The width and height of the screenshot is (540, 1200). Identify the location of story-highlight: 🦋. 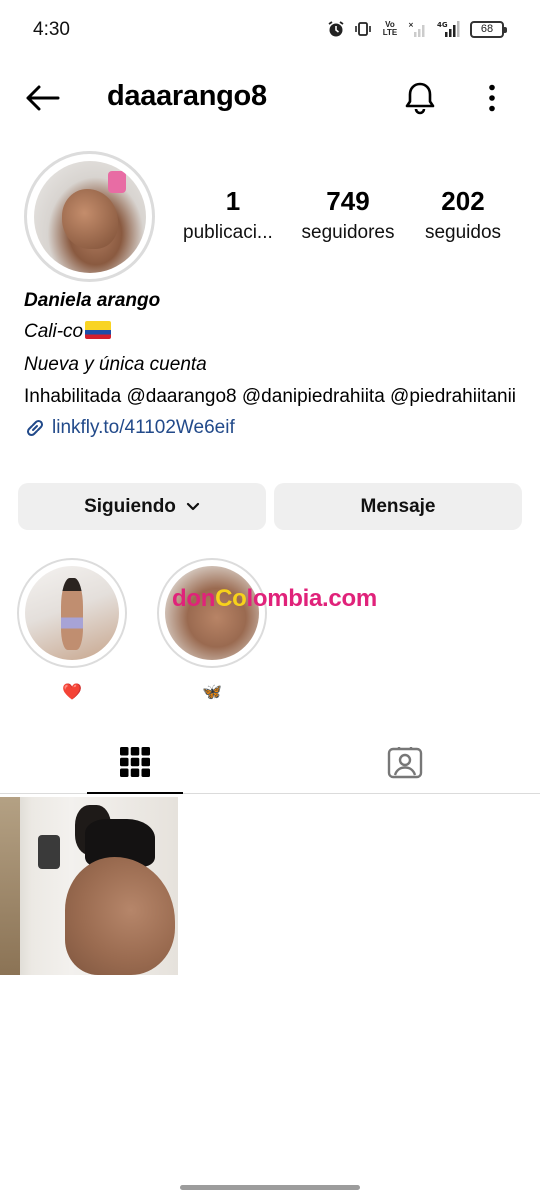
(212, 630).